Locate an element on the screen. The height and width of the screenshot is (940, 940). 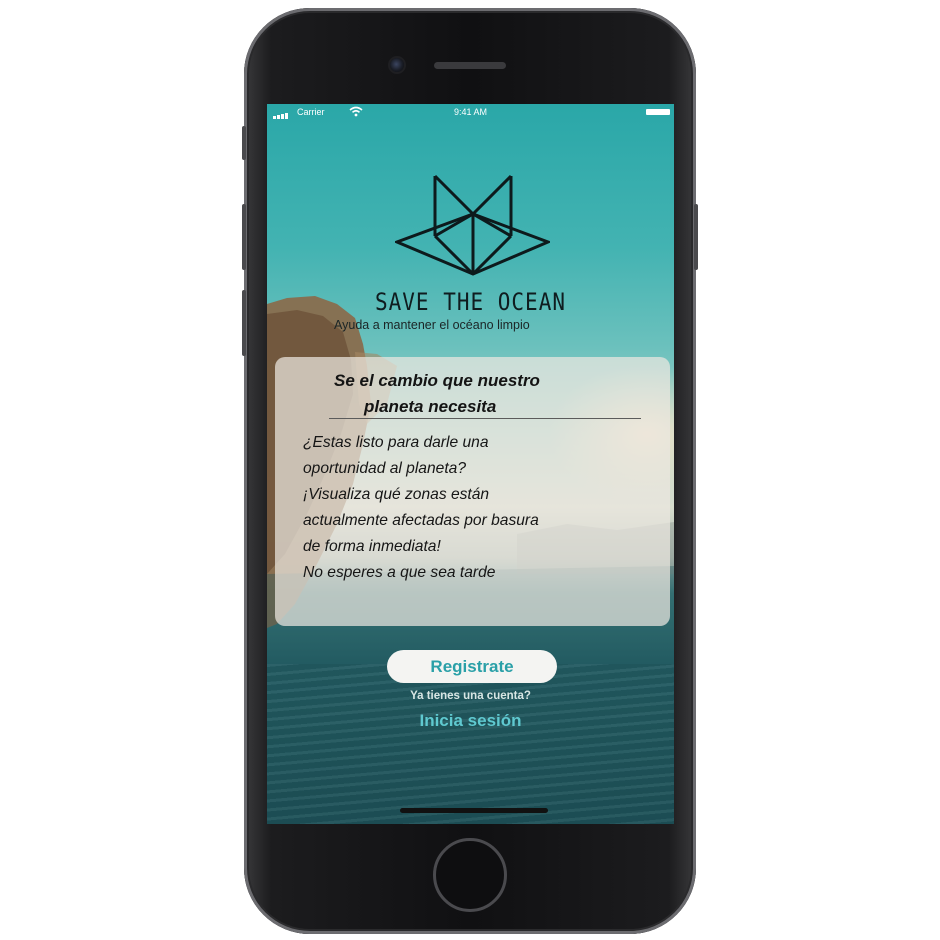
status-time: 9:41 AM is located at coordinates (470, 112).